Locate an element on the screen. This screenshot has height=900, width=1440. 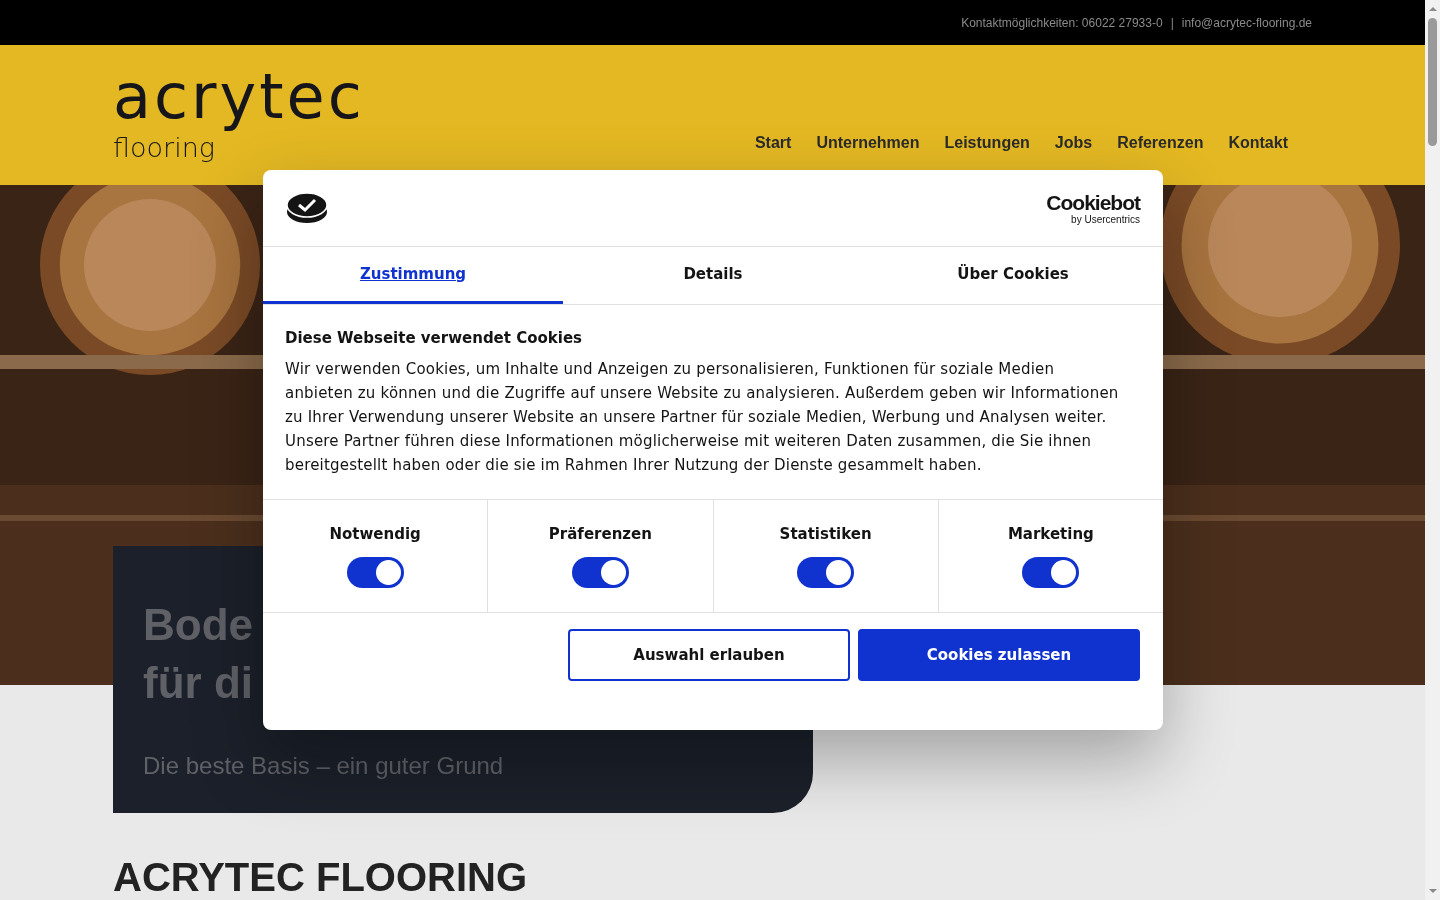
brand-subtitle: by Usercentrics is located at coordinates (1105, 219).